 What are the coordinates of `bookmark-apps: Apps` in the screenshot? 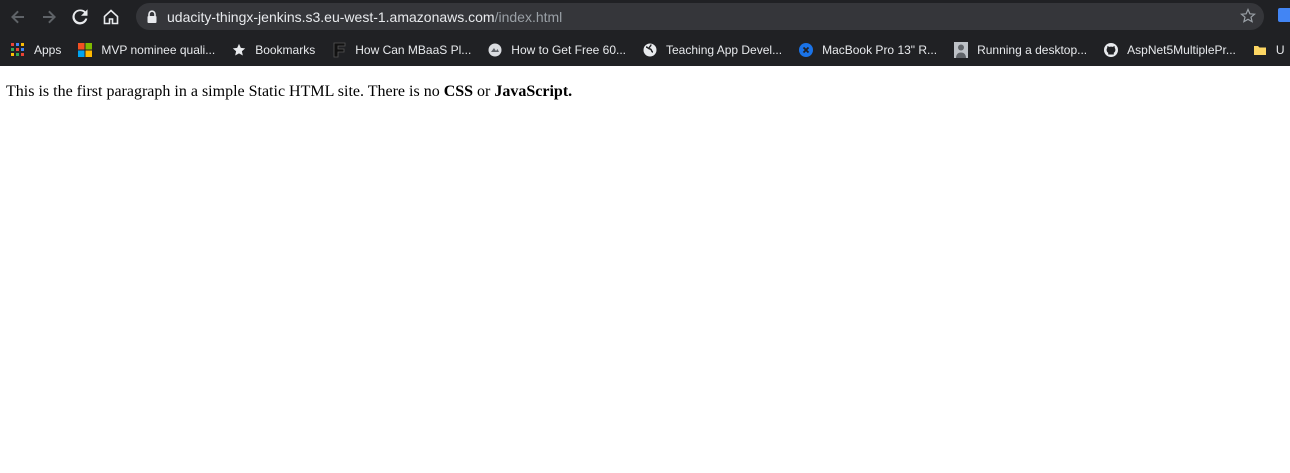 It's located at (35, 50).